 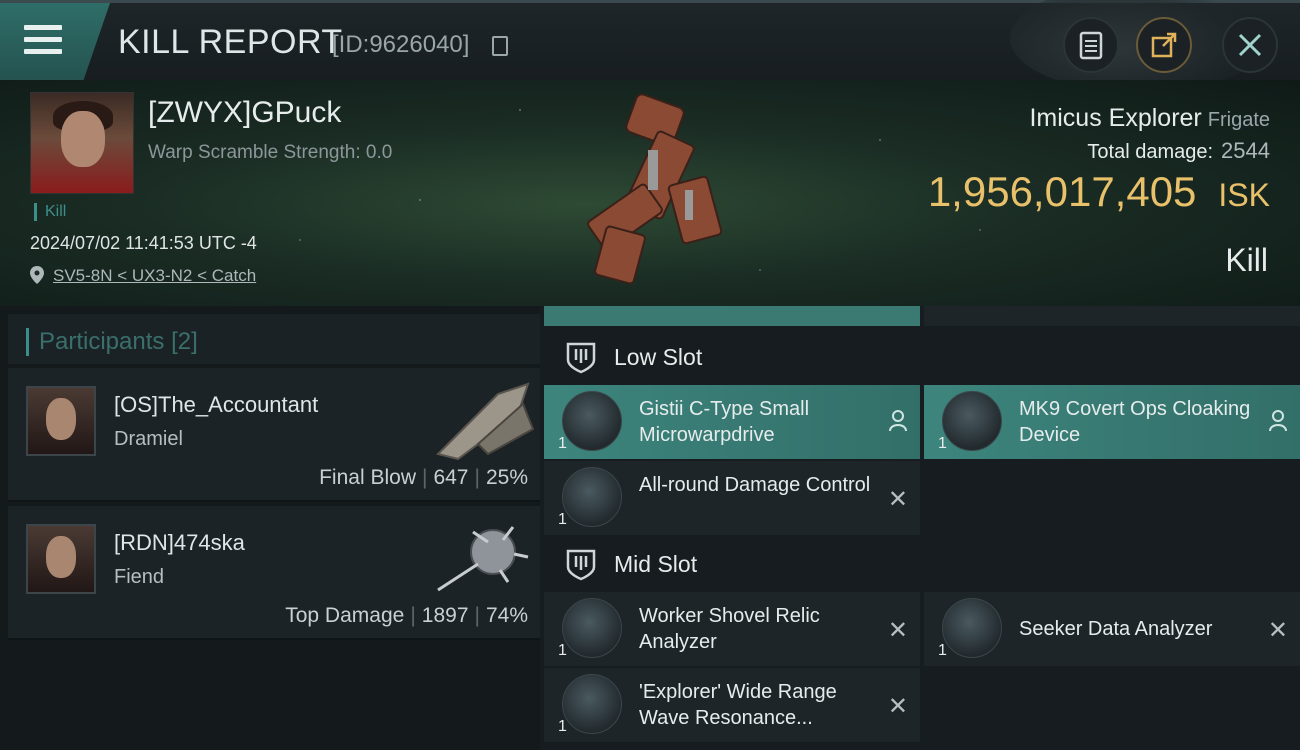 What do you see at coordinates (755, 485) in the screenshot?
I see `module-name: All-round Damage Control` at bounding box center [755, 485].